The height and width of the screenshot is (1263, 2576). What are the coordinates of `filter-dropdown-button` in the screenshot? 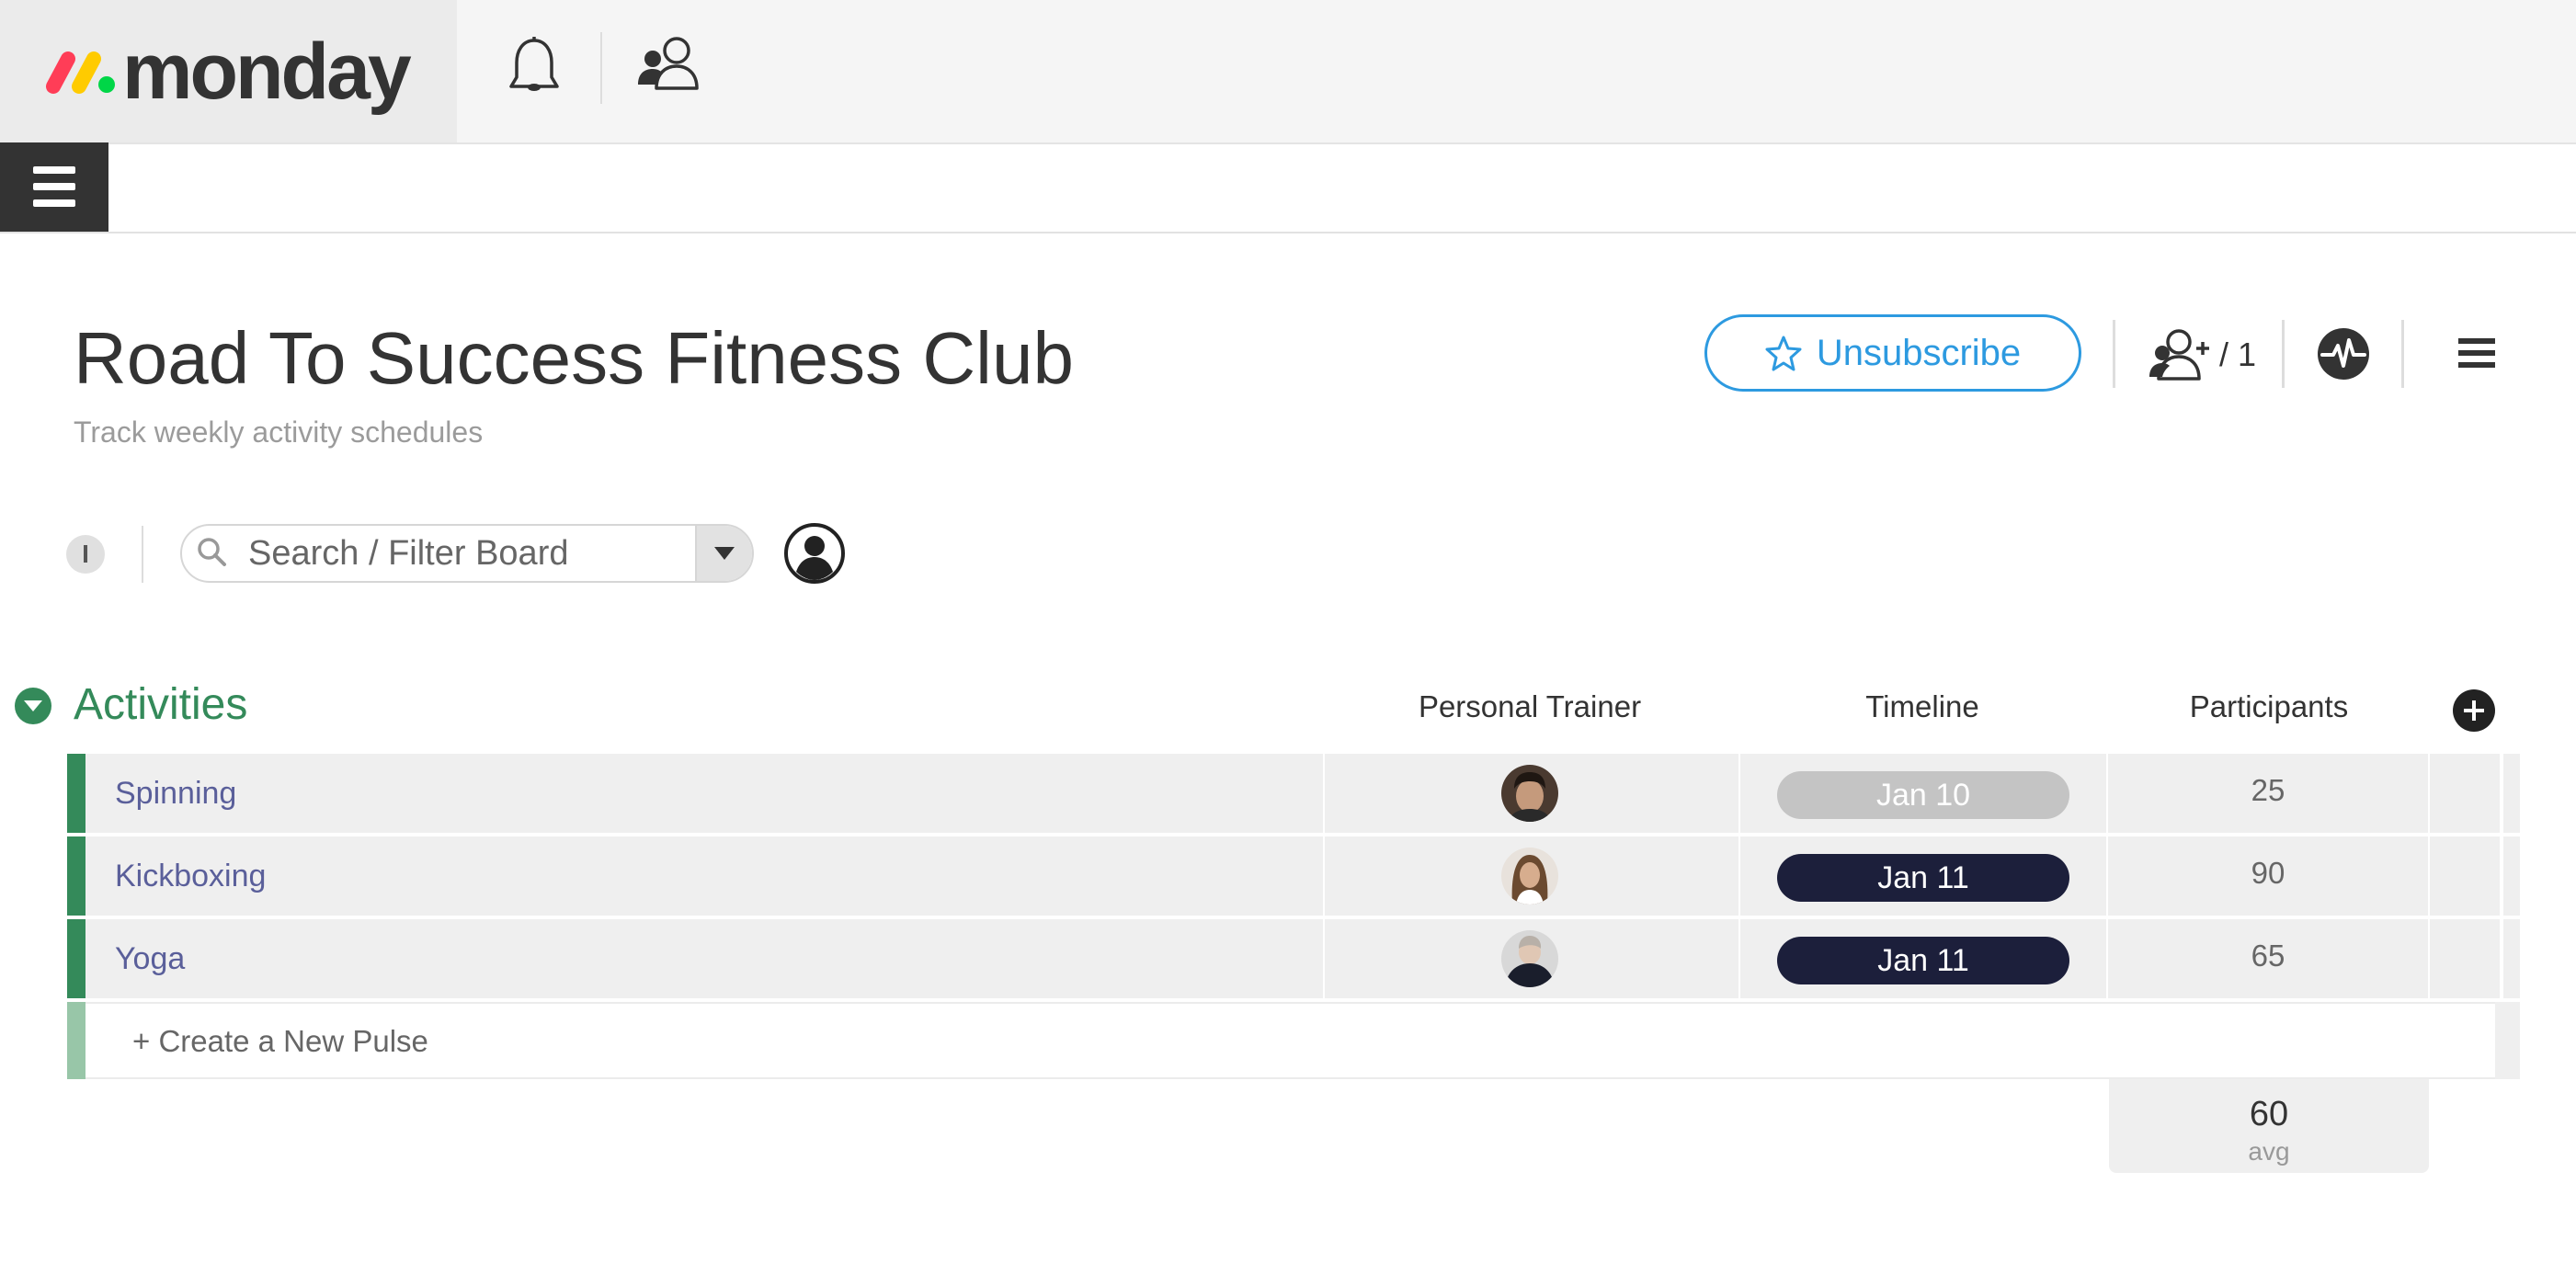 It's located at (723, 553).